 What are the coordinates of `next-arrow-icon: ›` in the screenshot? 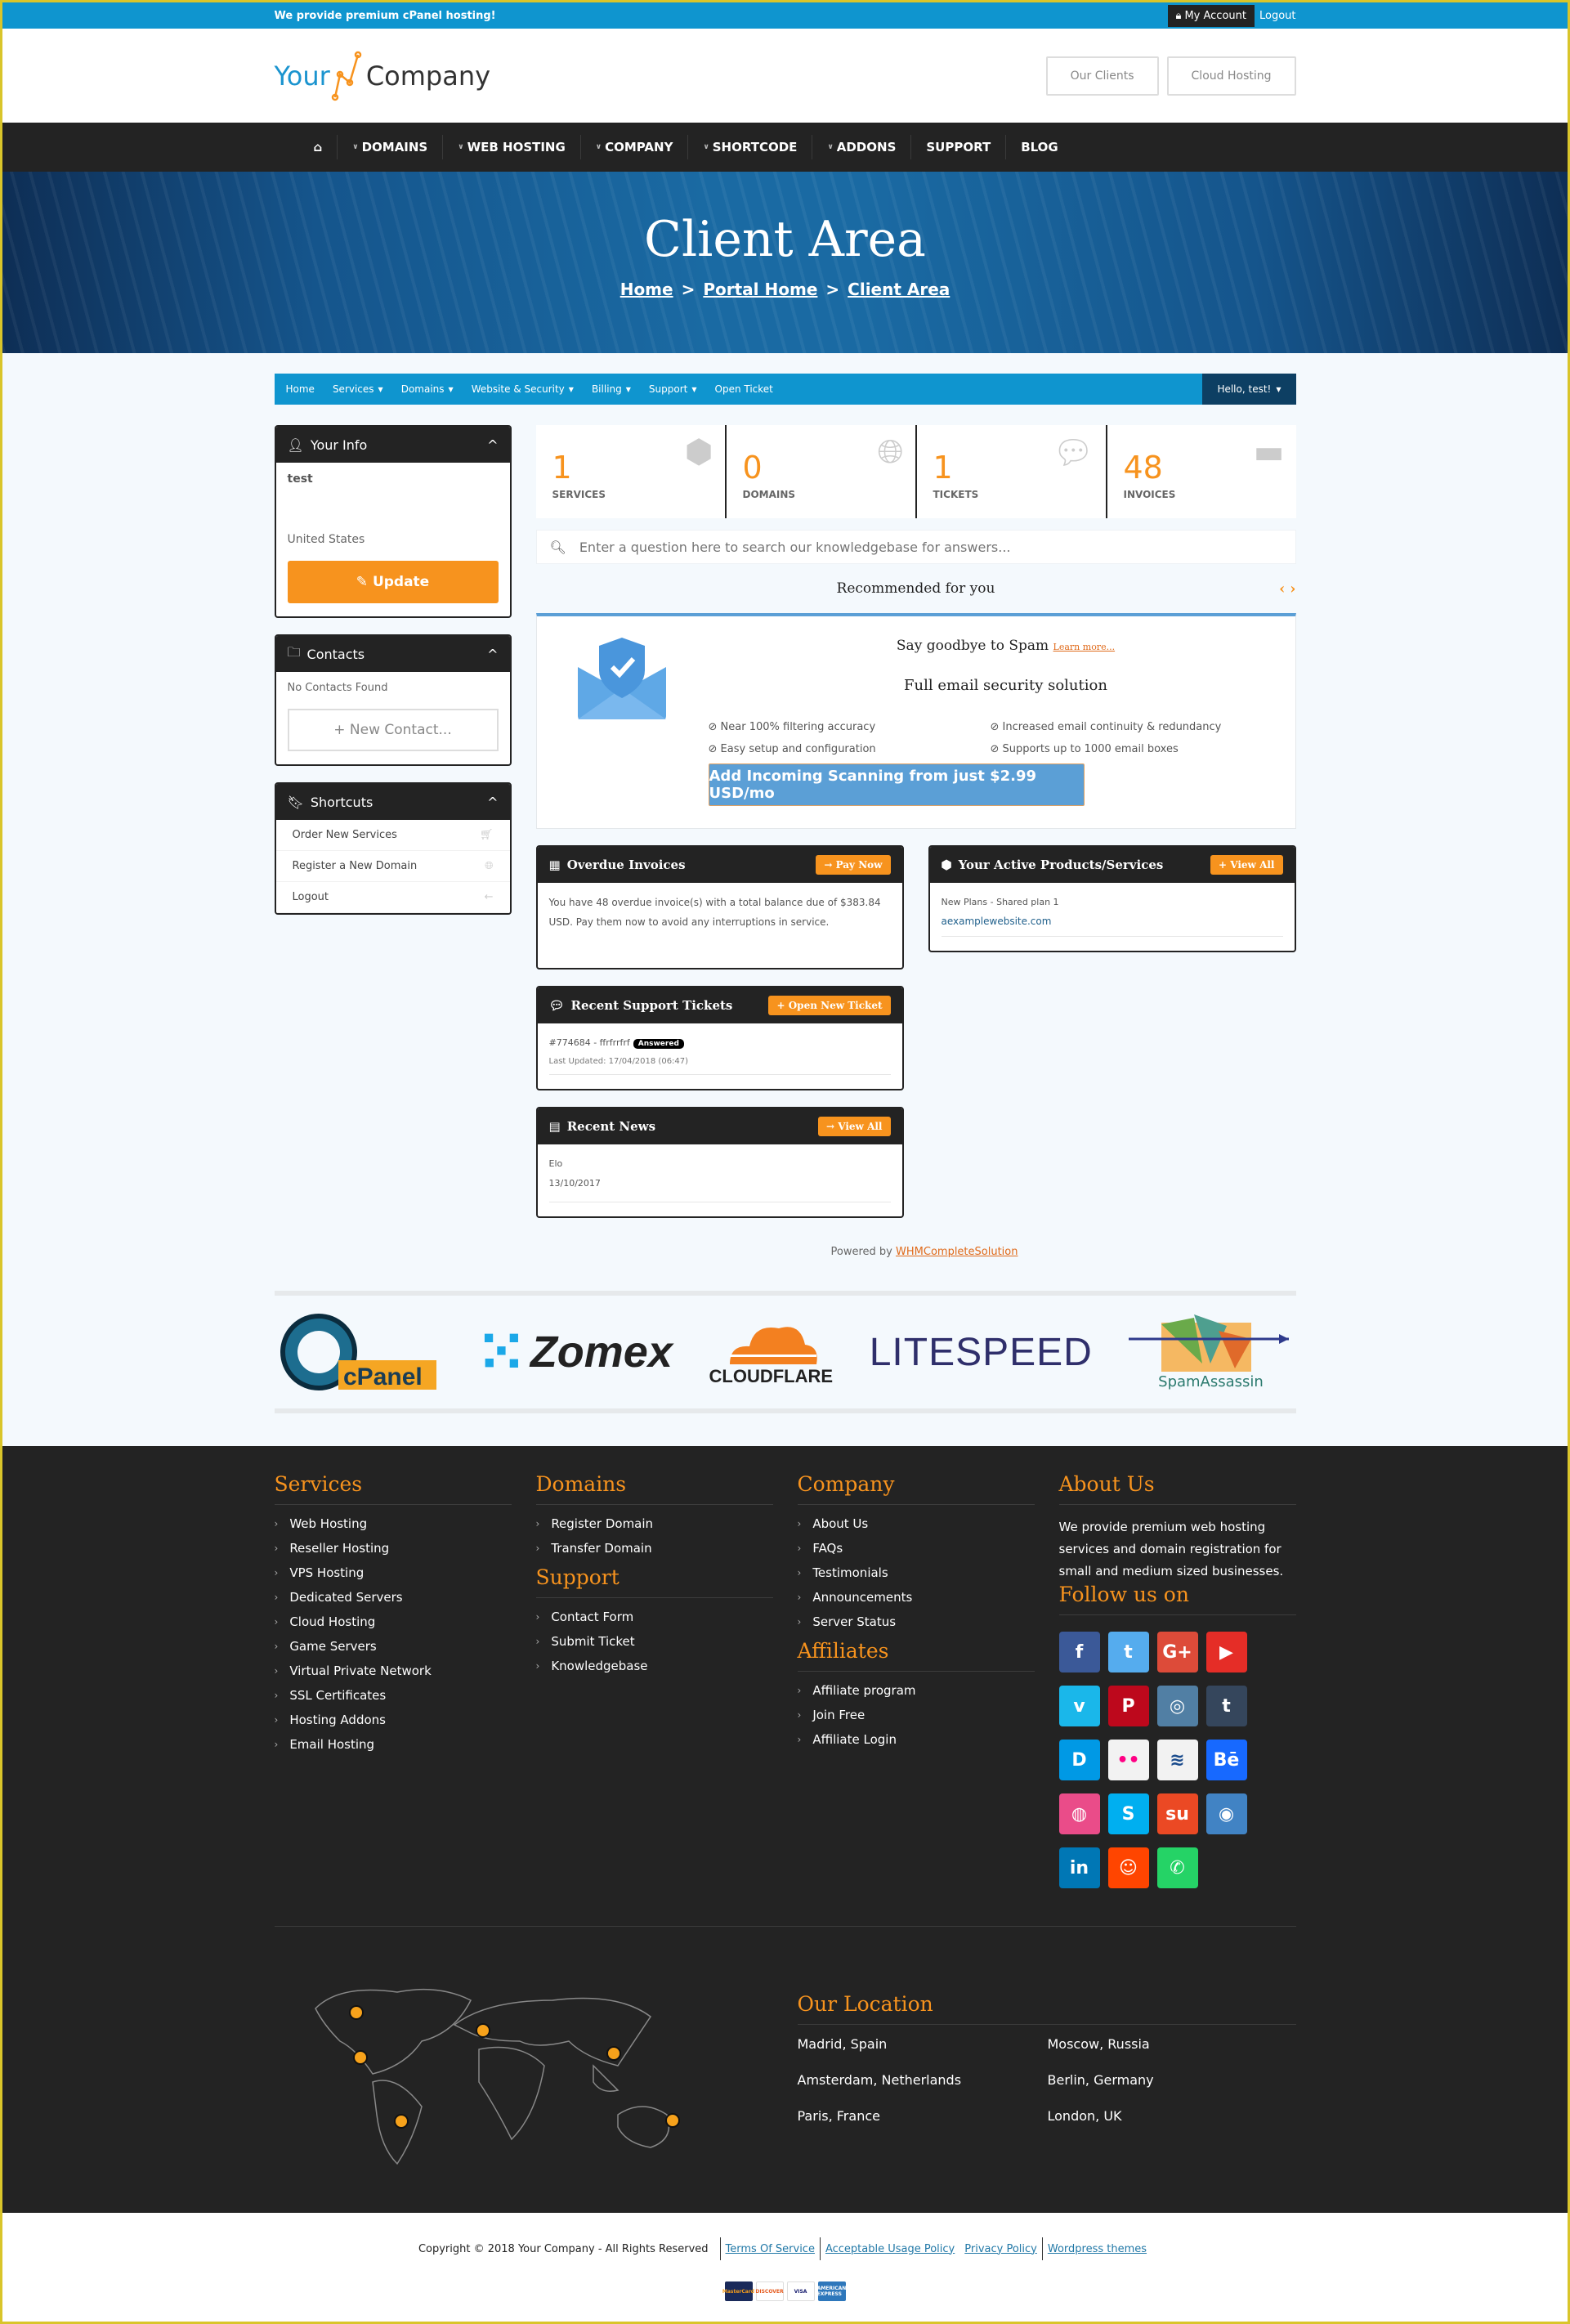 It's located at (1292, 589).